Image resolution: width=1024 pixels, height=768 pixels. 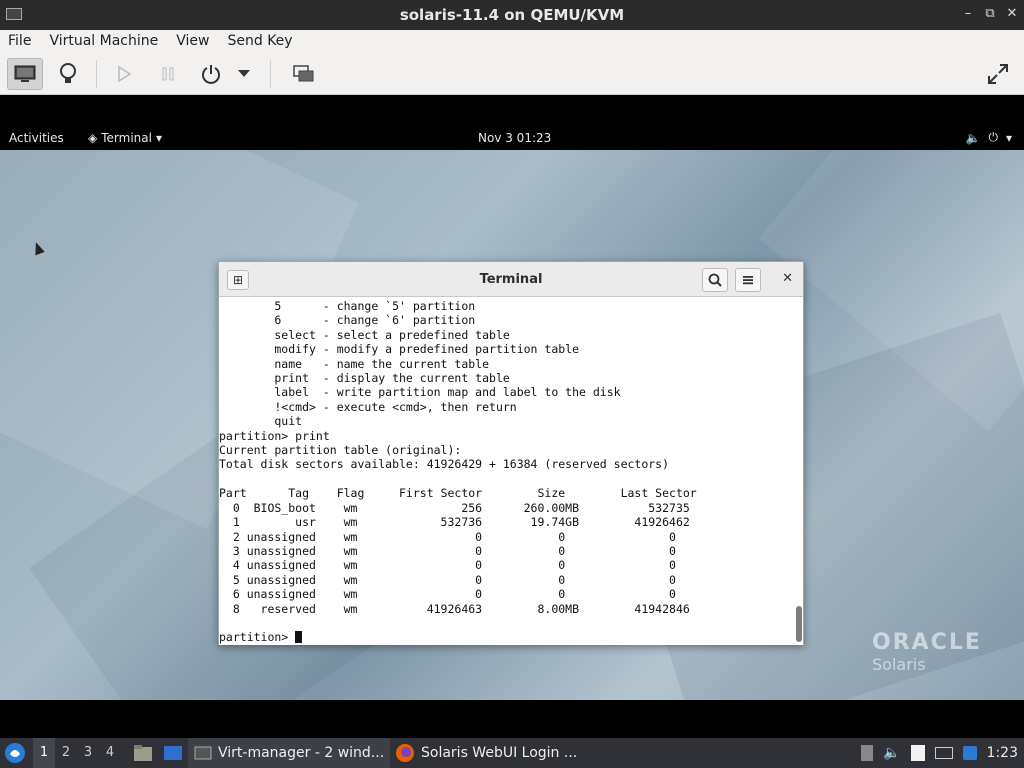 I want to click on window-title: solaris-11.4 on QEMU/KVM, so click(x=512, y=15).